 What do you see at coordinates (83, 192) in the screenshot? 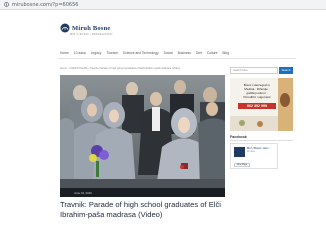
I see `article-date: June 19, 2019` at bounding box center [83, 192].